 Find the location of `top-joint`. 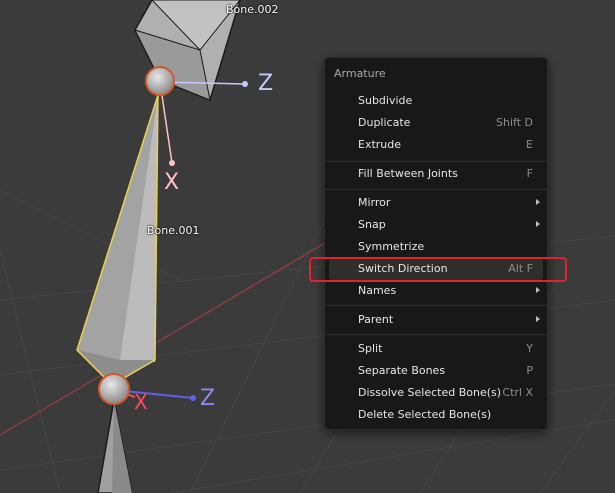

top-joint is located at coordinates (160, 81).